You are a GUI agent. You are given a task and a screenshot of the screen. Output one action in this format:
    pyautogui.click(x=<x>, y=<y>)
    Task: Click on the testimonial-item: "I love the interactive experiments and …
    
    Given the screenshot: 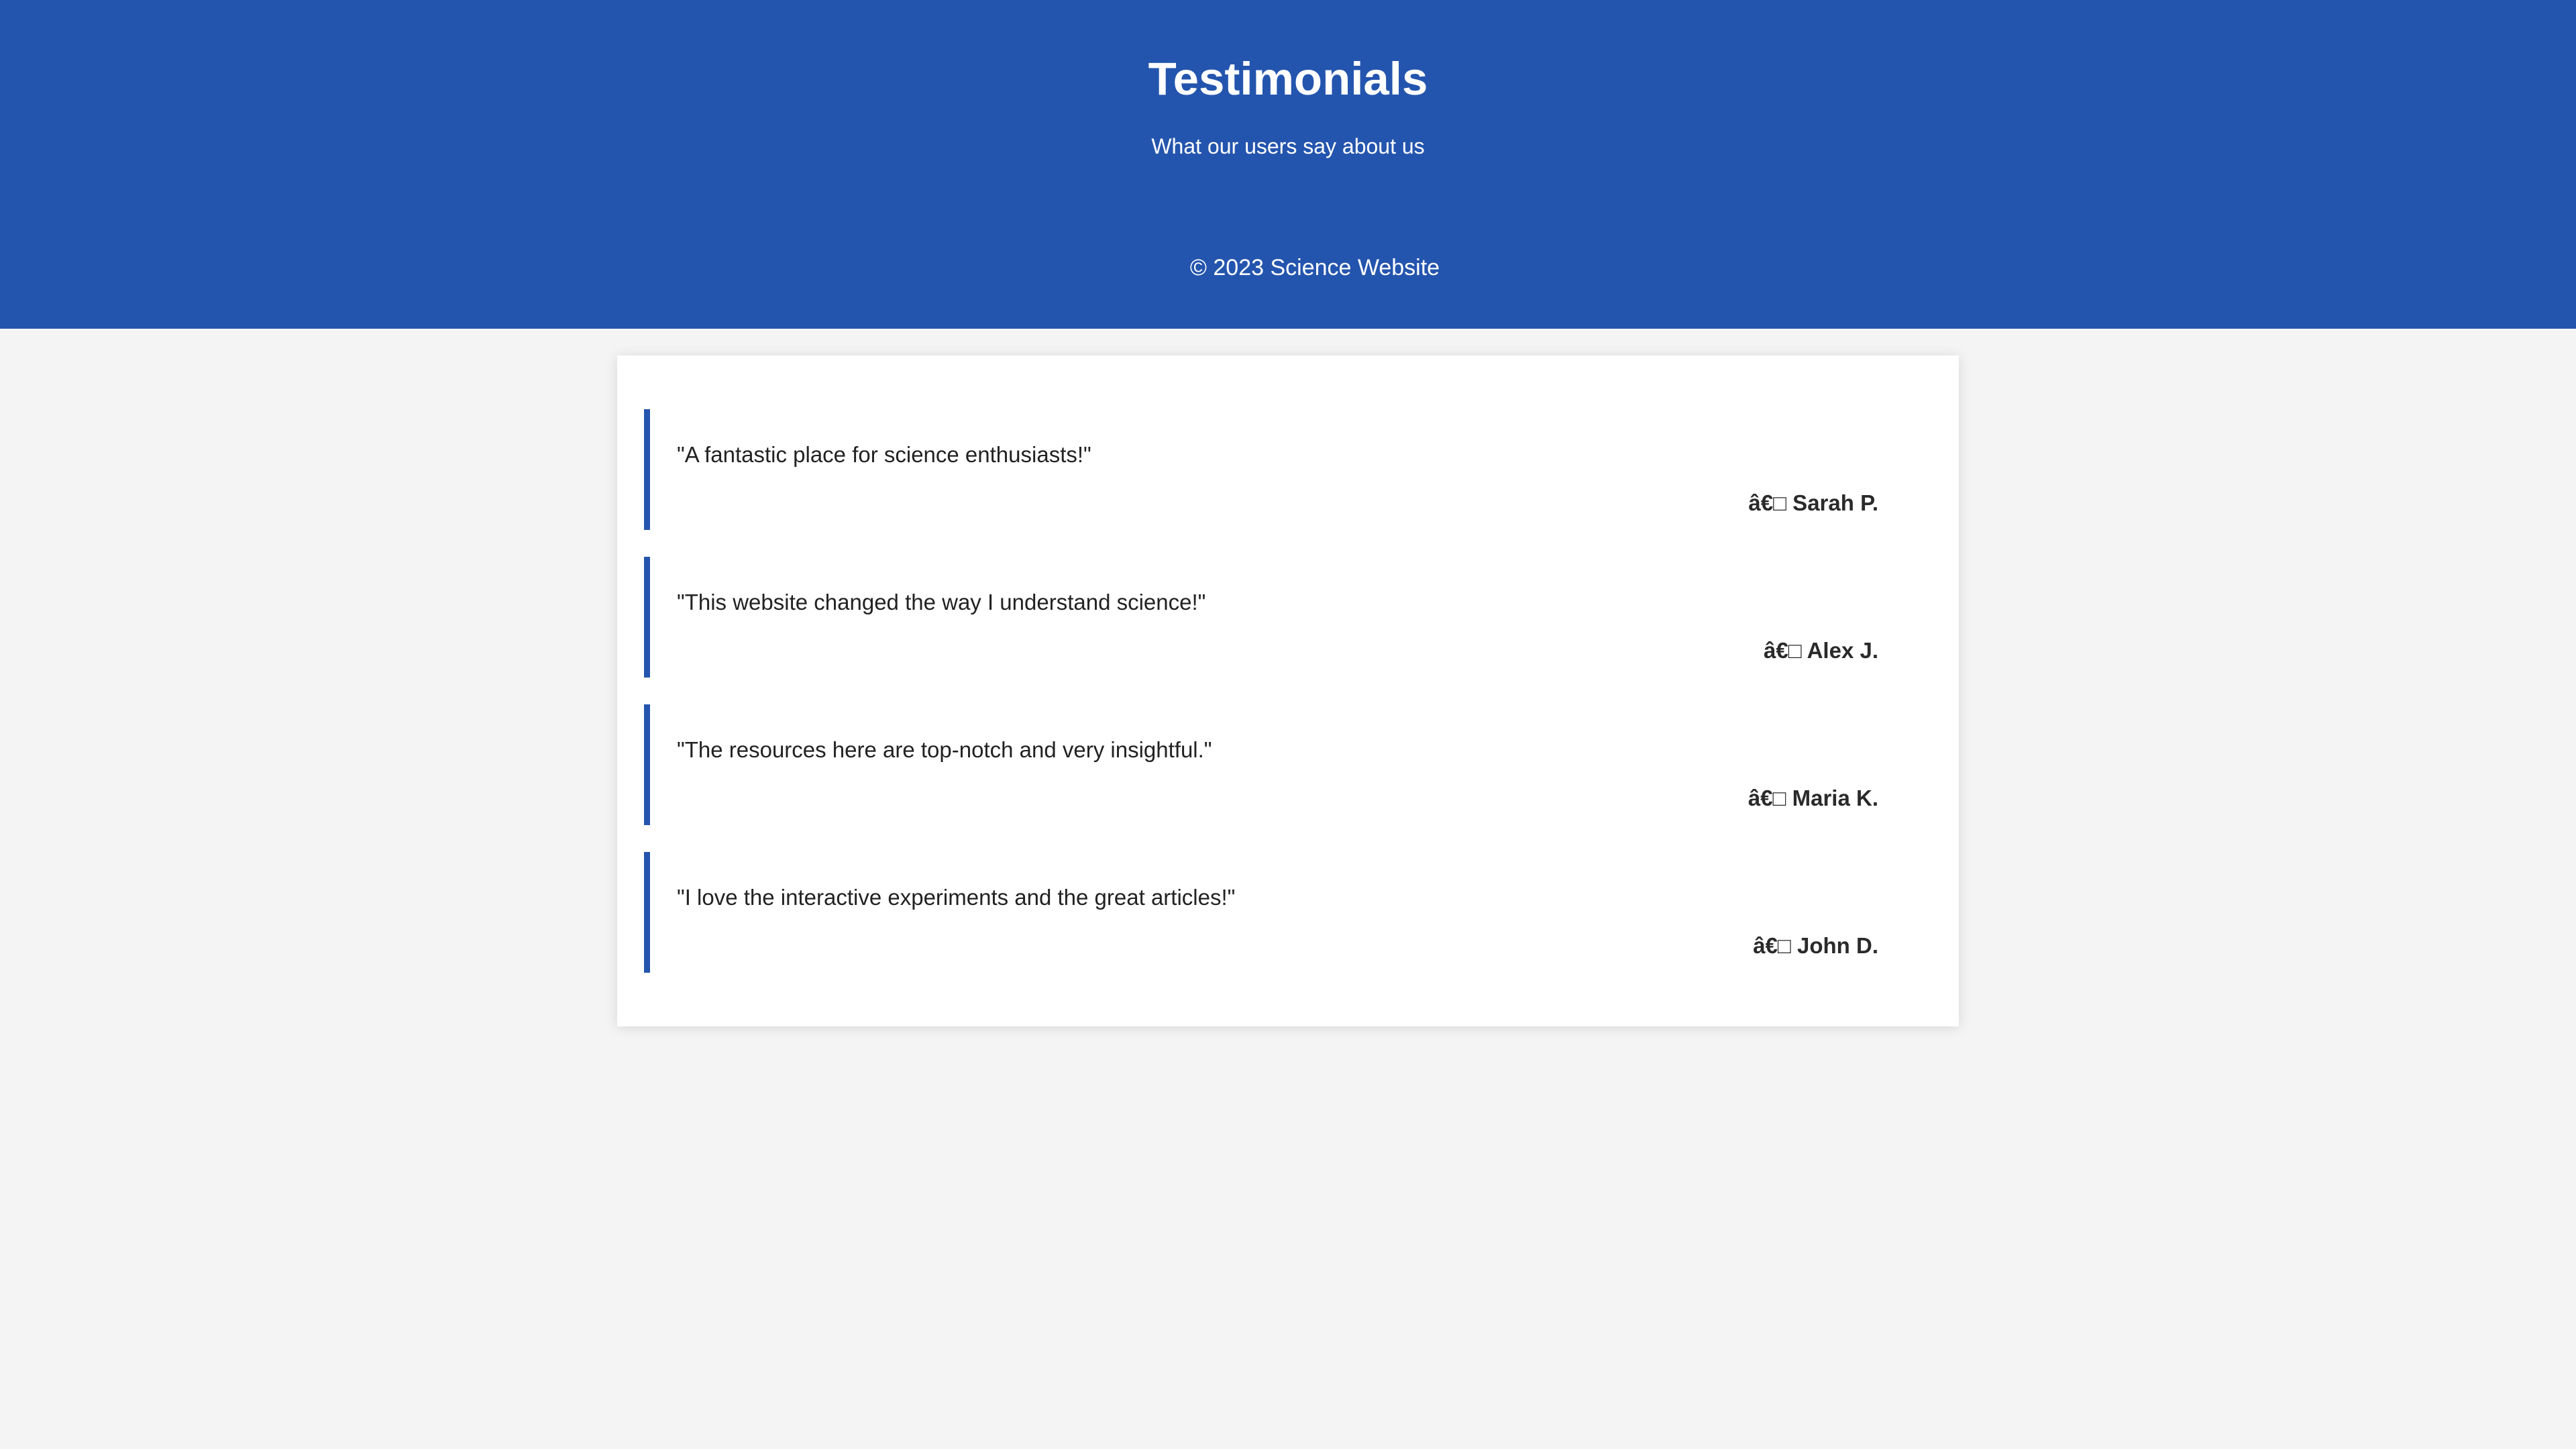 What is the action you would take?
    pyautogui.click(x=1274, y=912)
    